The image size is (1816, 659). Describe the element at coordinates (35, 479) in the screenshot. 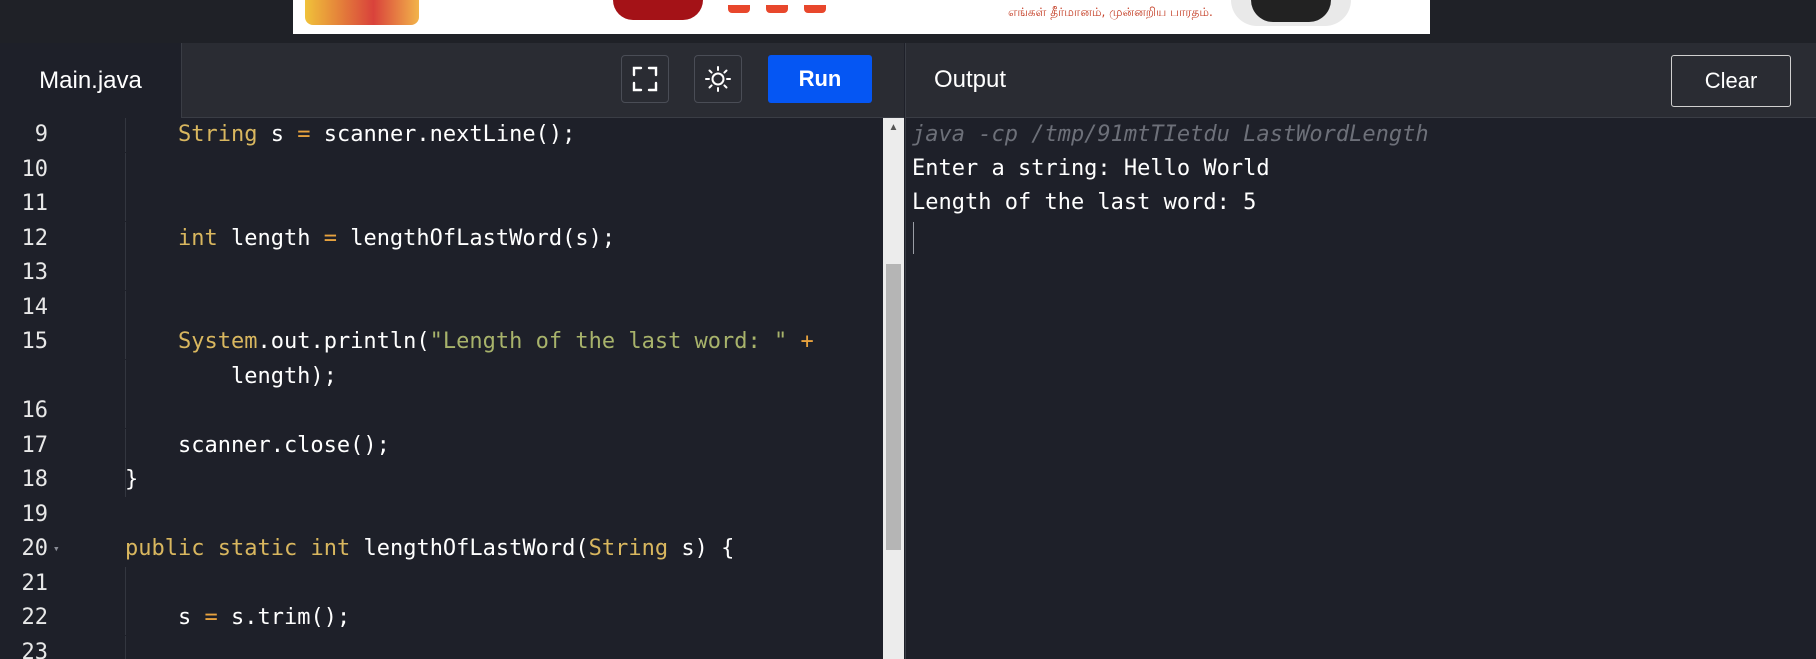

I see `line-number: 18` at that location.